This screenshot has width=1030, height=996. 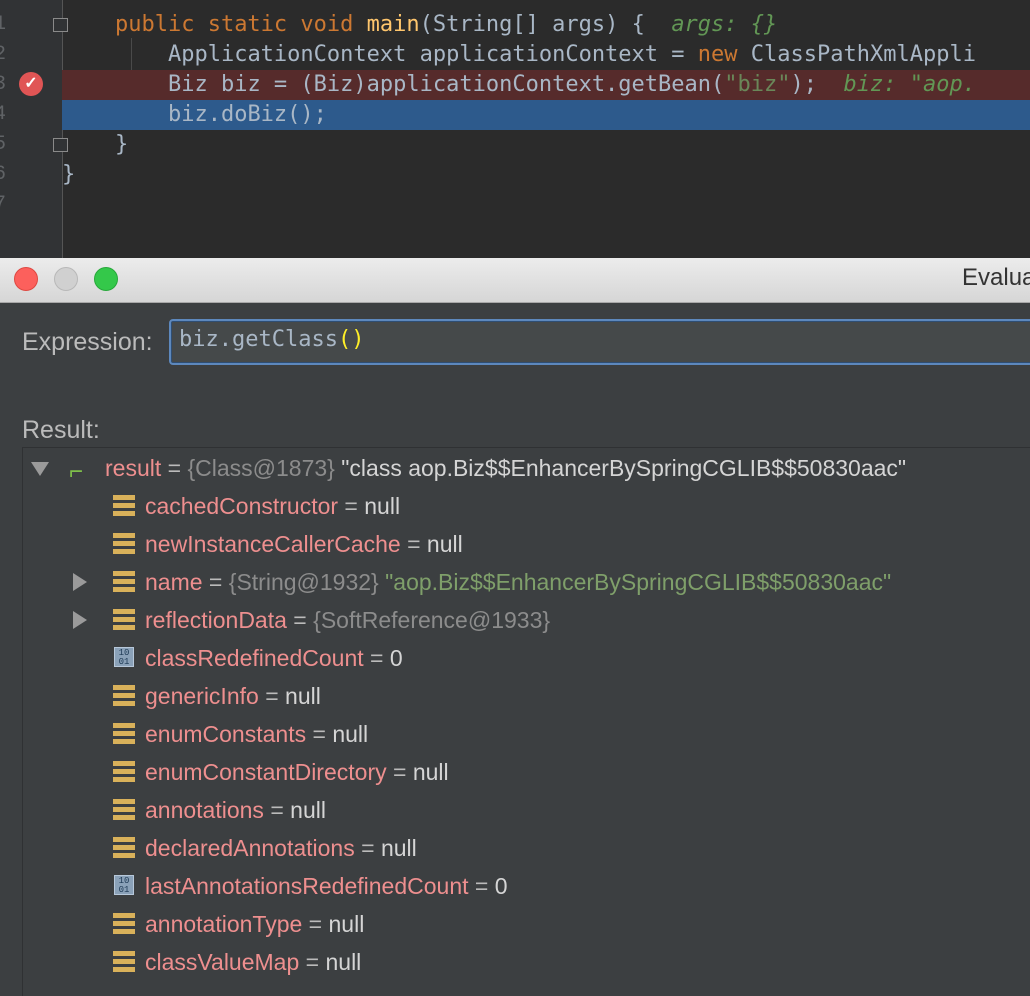 I want to click on inline-debug-value: biz: "aop., so click(x=909, y=84).